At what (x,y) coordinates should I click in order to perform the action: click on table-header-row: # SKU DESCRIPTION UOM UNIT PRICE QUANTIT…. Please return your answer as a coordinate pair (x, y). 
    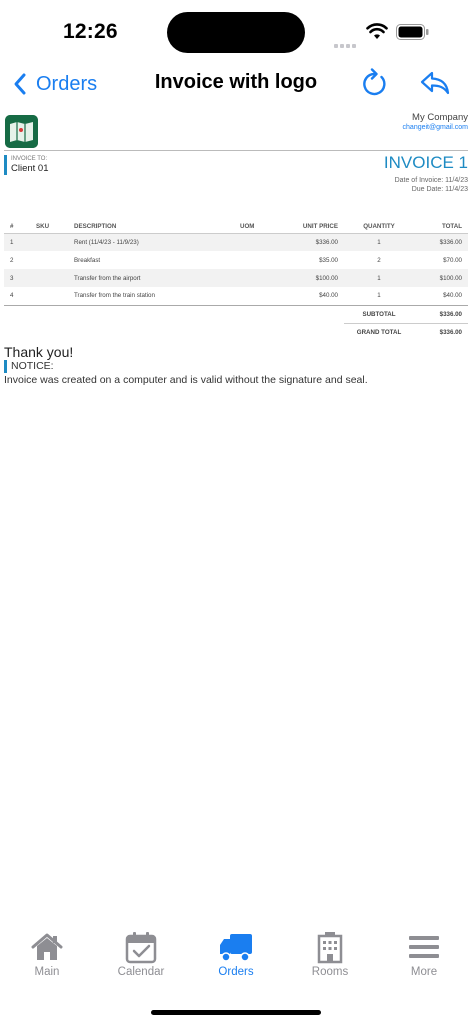
    Looking at the image, I should click on (236, 227).